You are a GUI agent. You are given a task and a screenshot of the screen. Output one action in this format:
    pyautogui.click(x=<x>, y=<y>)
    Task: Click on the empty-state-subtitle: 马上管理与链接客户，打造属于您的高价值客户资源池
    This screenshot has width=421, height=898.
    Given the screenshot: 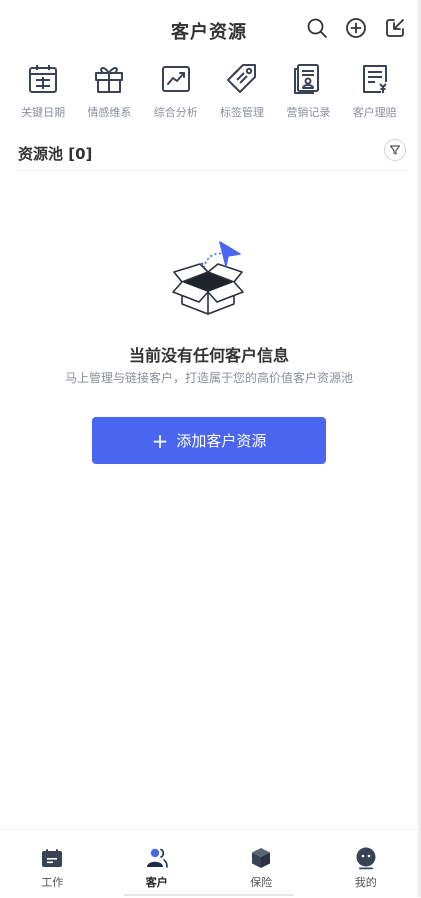 What is the action you would take?
    pyautogui.click(x=208, y=378)
    